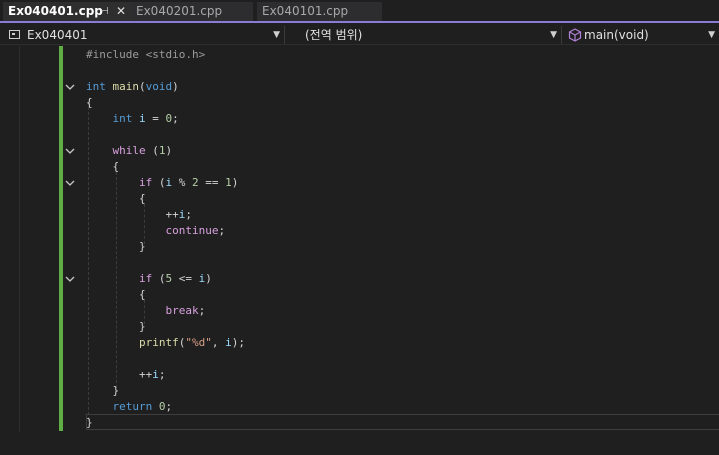 This screenshot has height=455, width=719. I want to click on member-dropdown: main(void) ▼, so click(642, 35).